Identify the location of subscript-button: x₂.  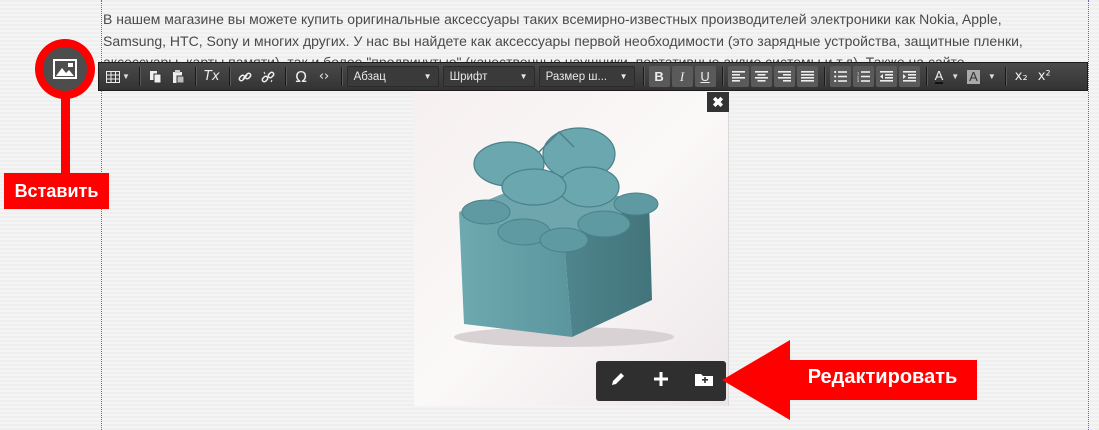
(1021, 76).